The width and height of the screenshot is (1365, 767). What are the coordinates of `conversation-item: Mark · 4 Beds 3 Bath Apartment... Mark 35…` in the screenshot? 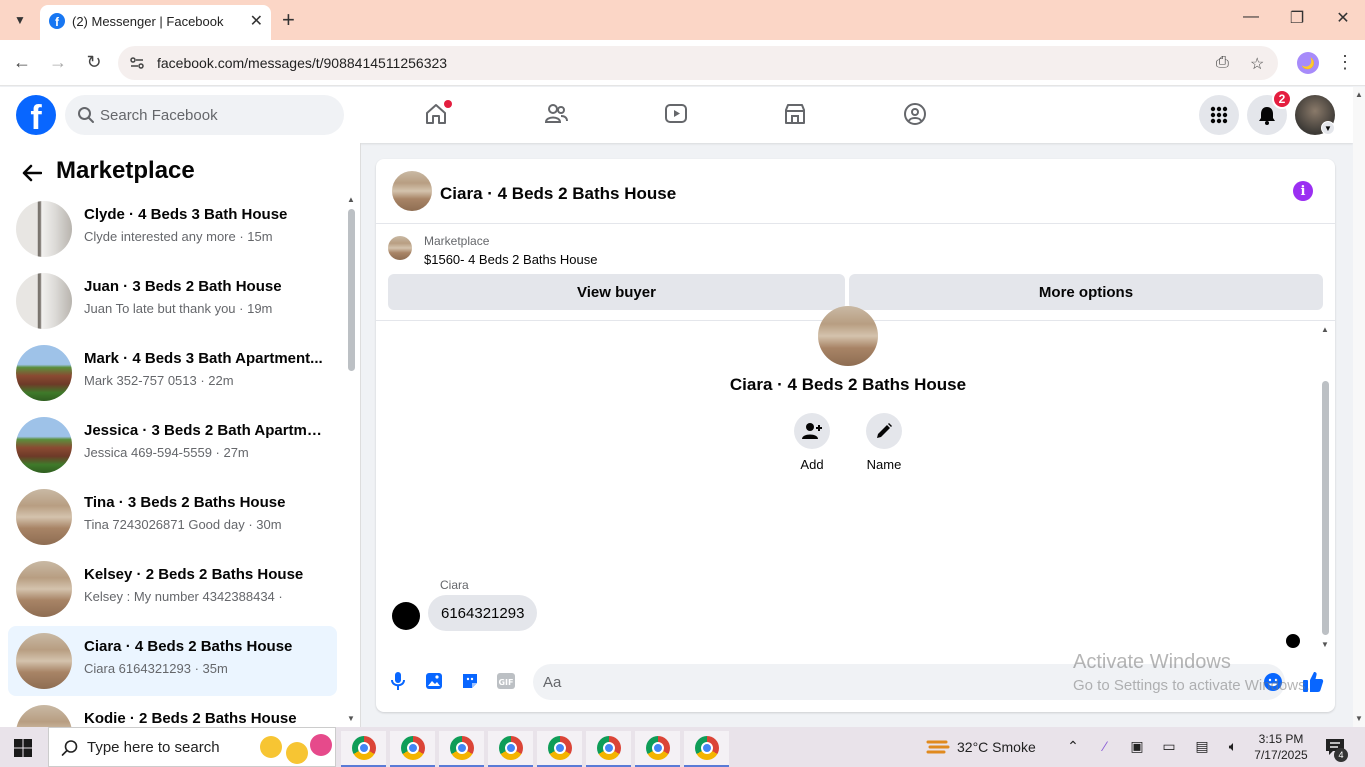 It's located at (172, 373).